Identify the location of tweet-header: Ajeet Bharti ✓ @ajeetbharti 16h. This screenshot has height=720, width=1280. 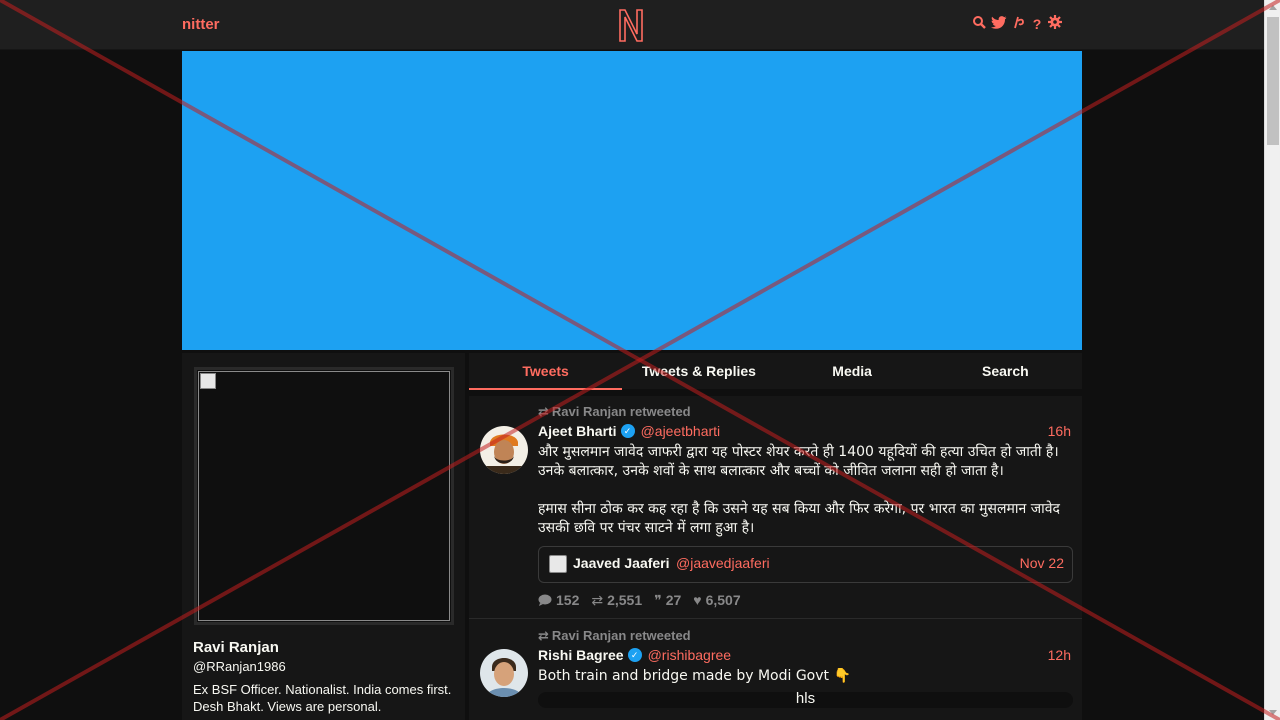
(804, 431).